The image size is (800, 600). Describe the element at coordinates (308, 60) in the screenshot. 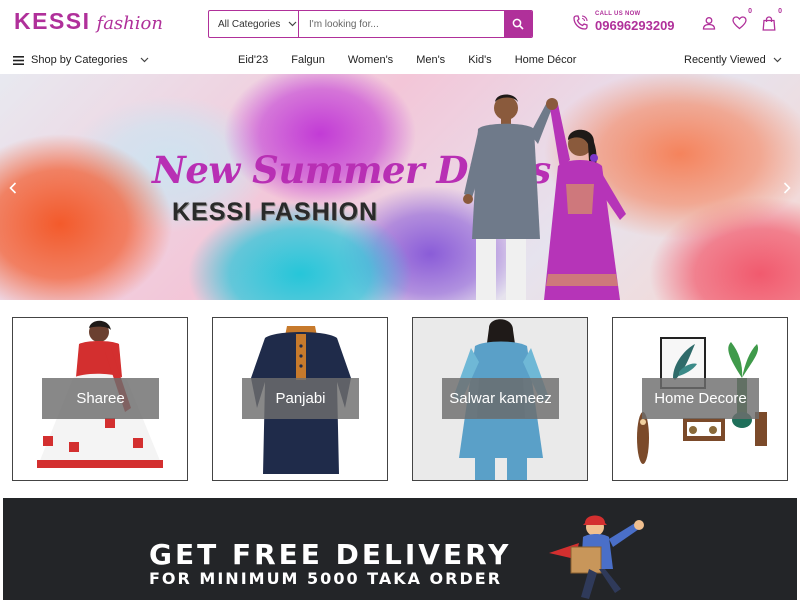

I see `nav-link-falgun: Falgun` at that location.